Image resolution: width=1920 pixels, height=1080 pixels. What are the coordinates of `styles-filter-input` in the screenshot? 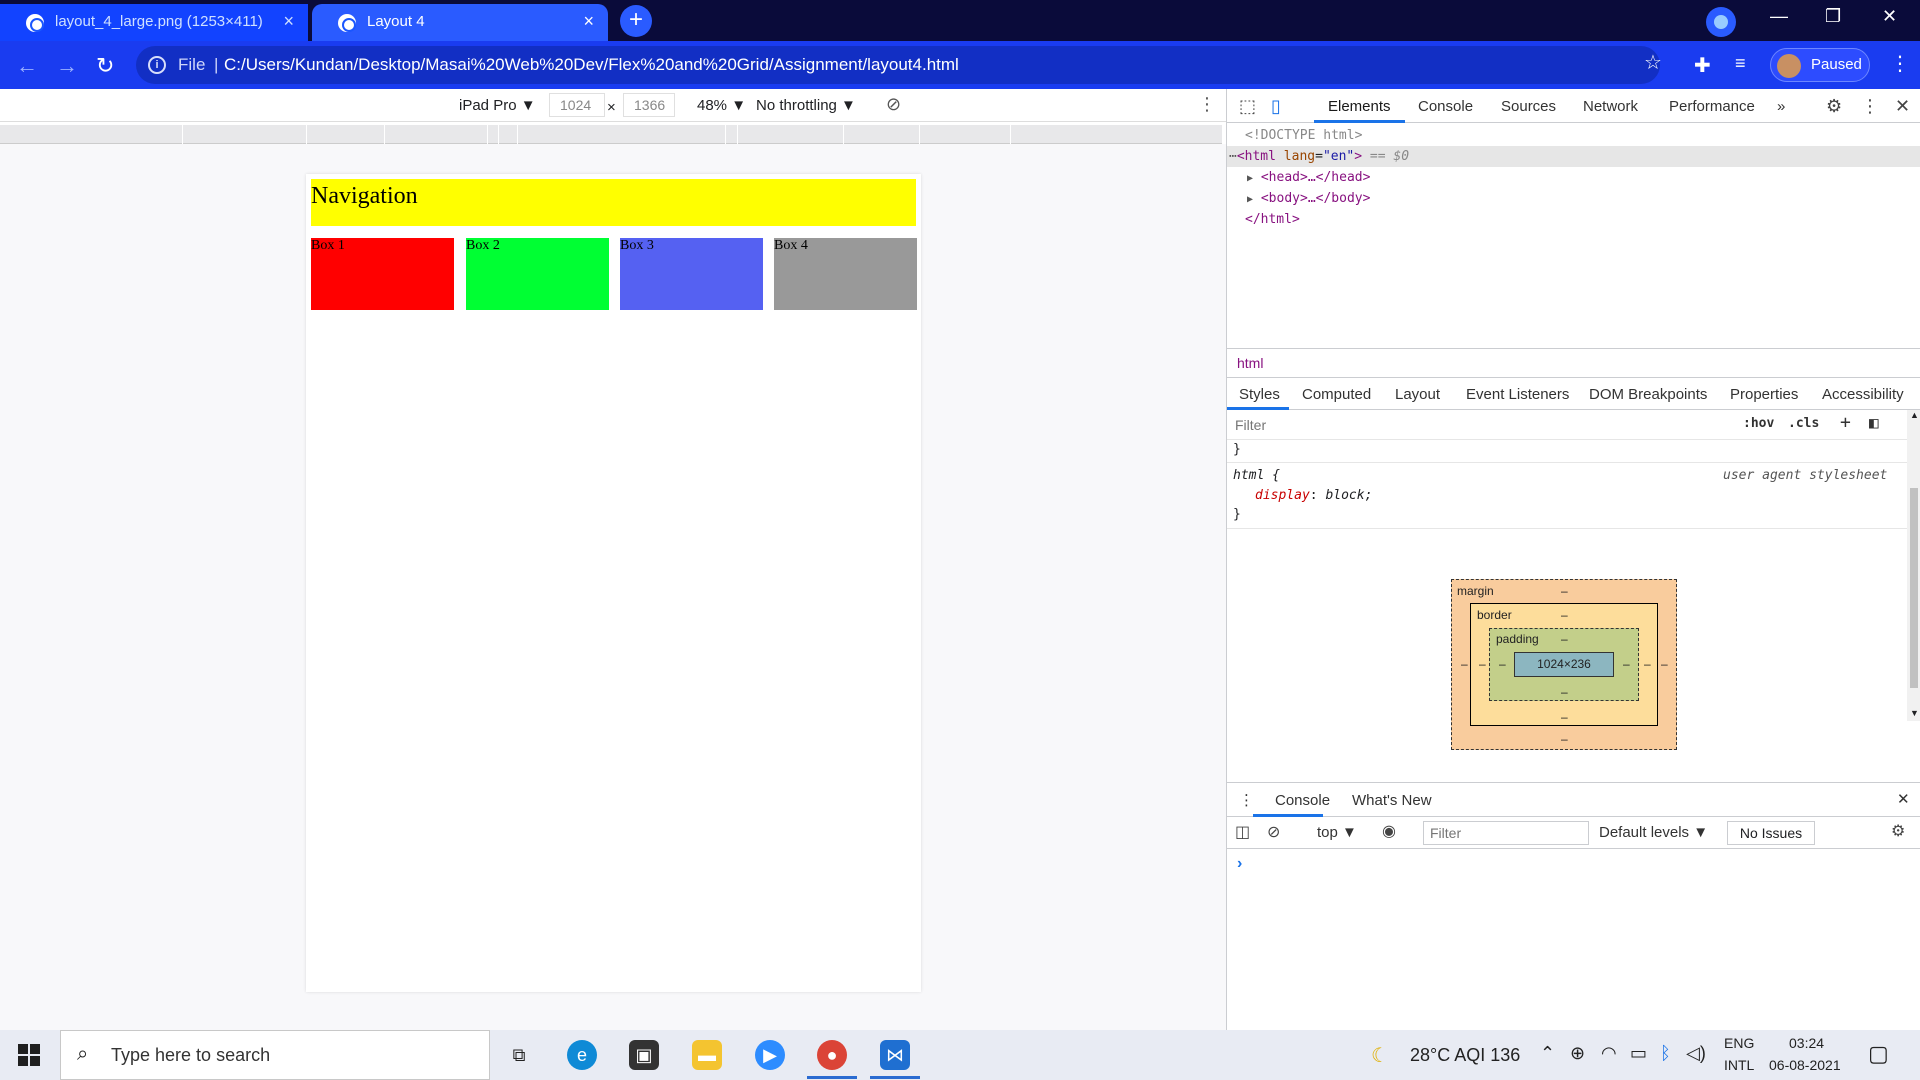 It's located at (1485, 425).